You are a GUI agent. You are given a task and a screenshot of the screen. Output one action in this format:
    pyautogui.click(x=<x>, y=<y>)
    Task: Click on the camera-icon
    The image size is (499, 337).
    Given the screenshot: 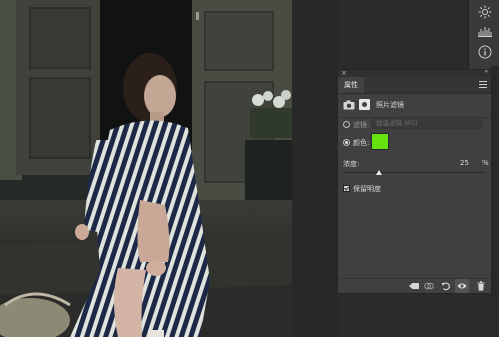 What is the action you would take?
    pyautogui.click(x=349, y=105)
    